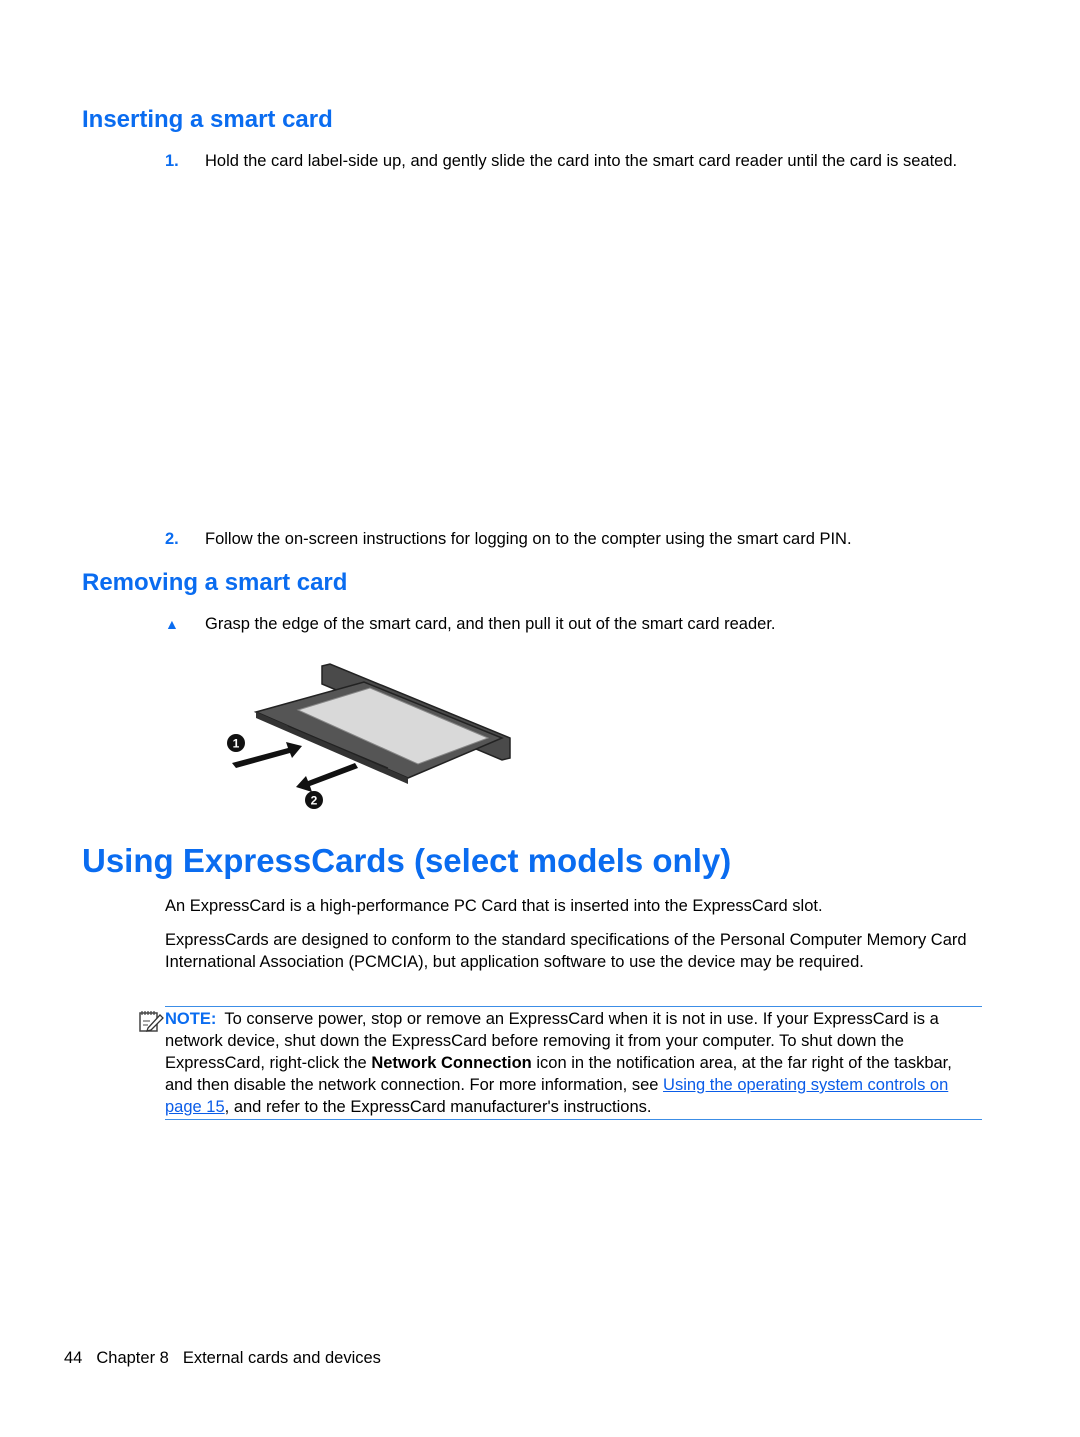 The width and height of the screenshot is (1080, 1437). Describe the element at coordinates (369, 736) in the screenshot. I see `smart-card-removal-illustration: 1 2` at that location.